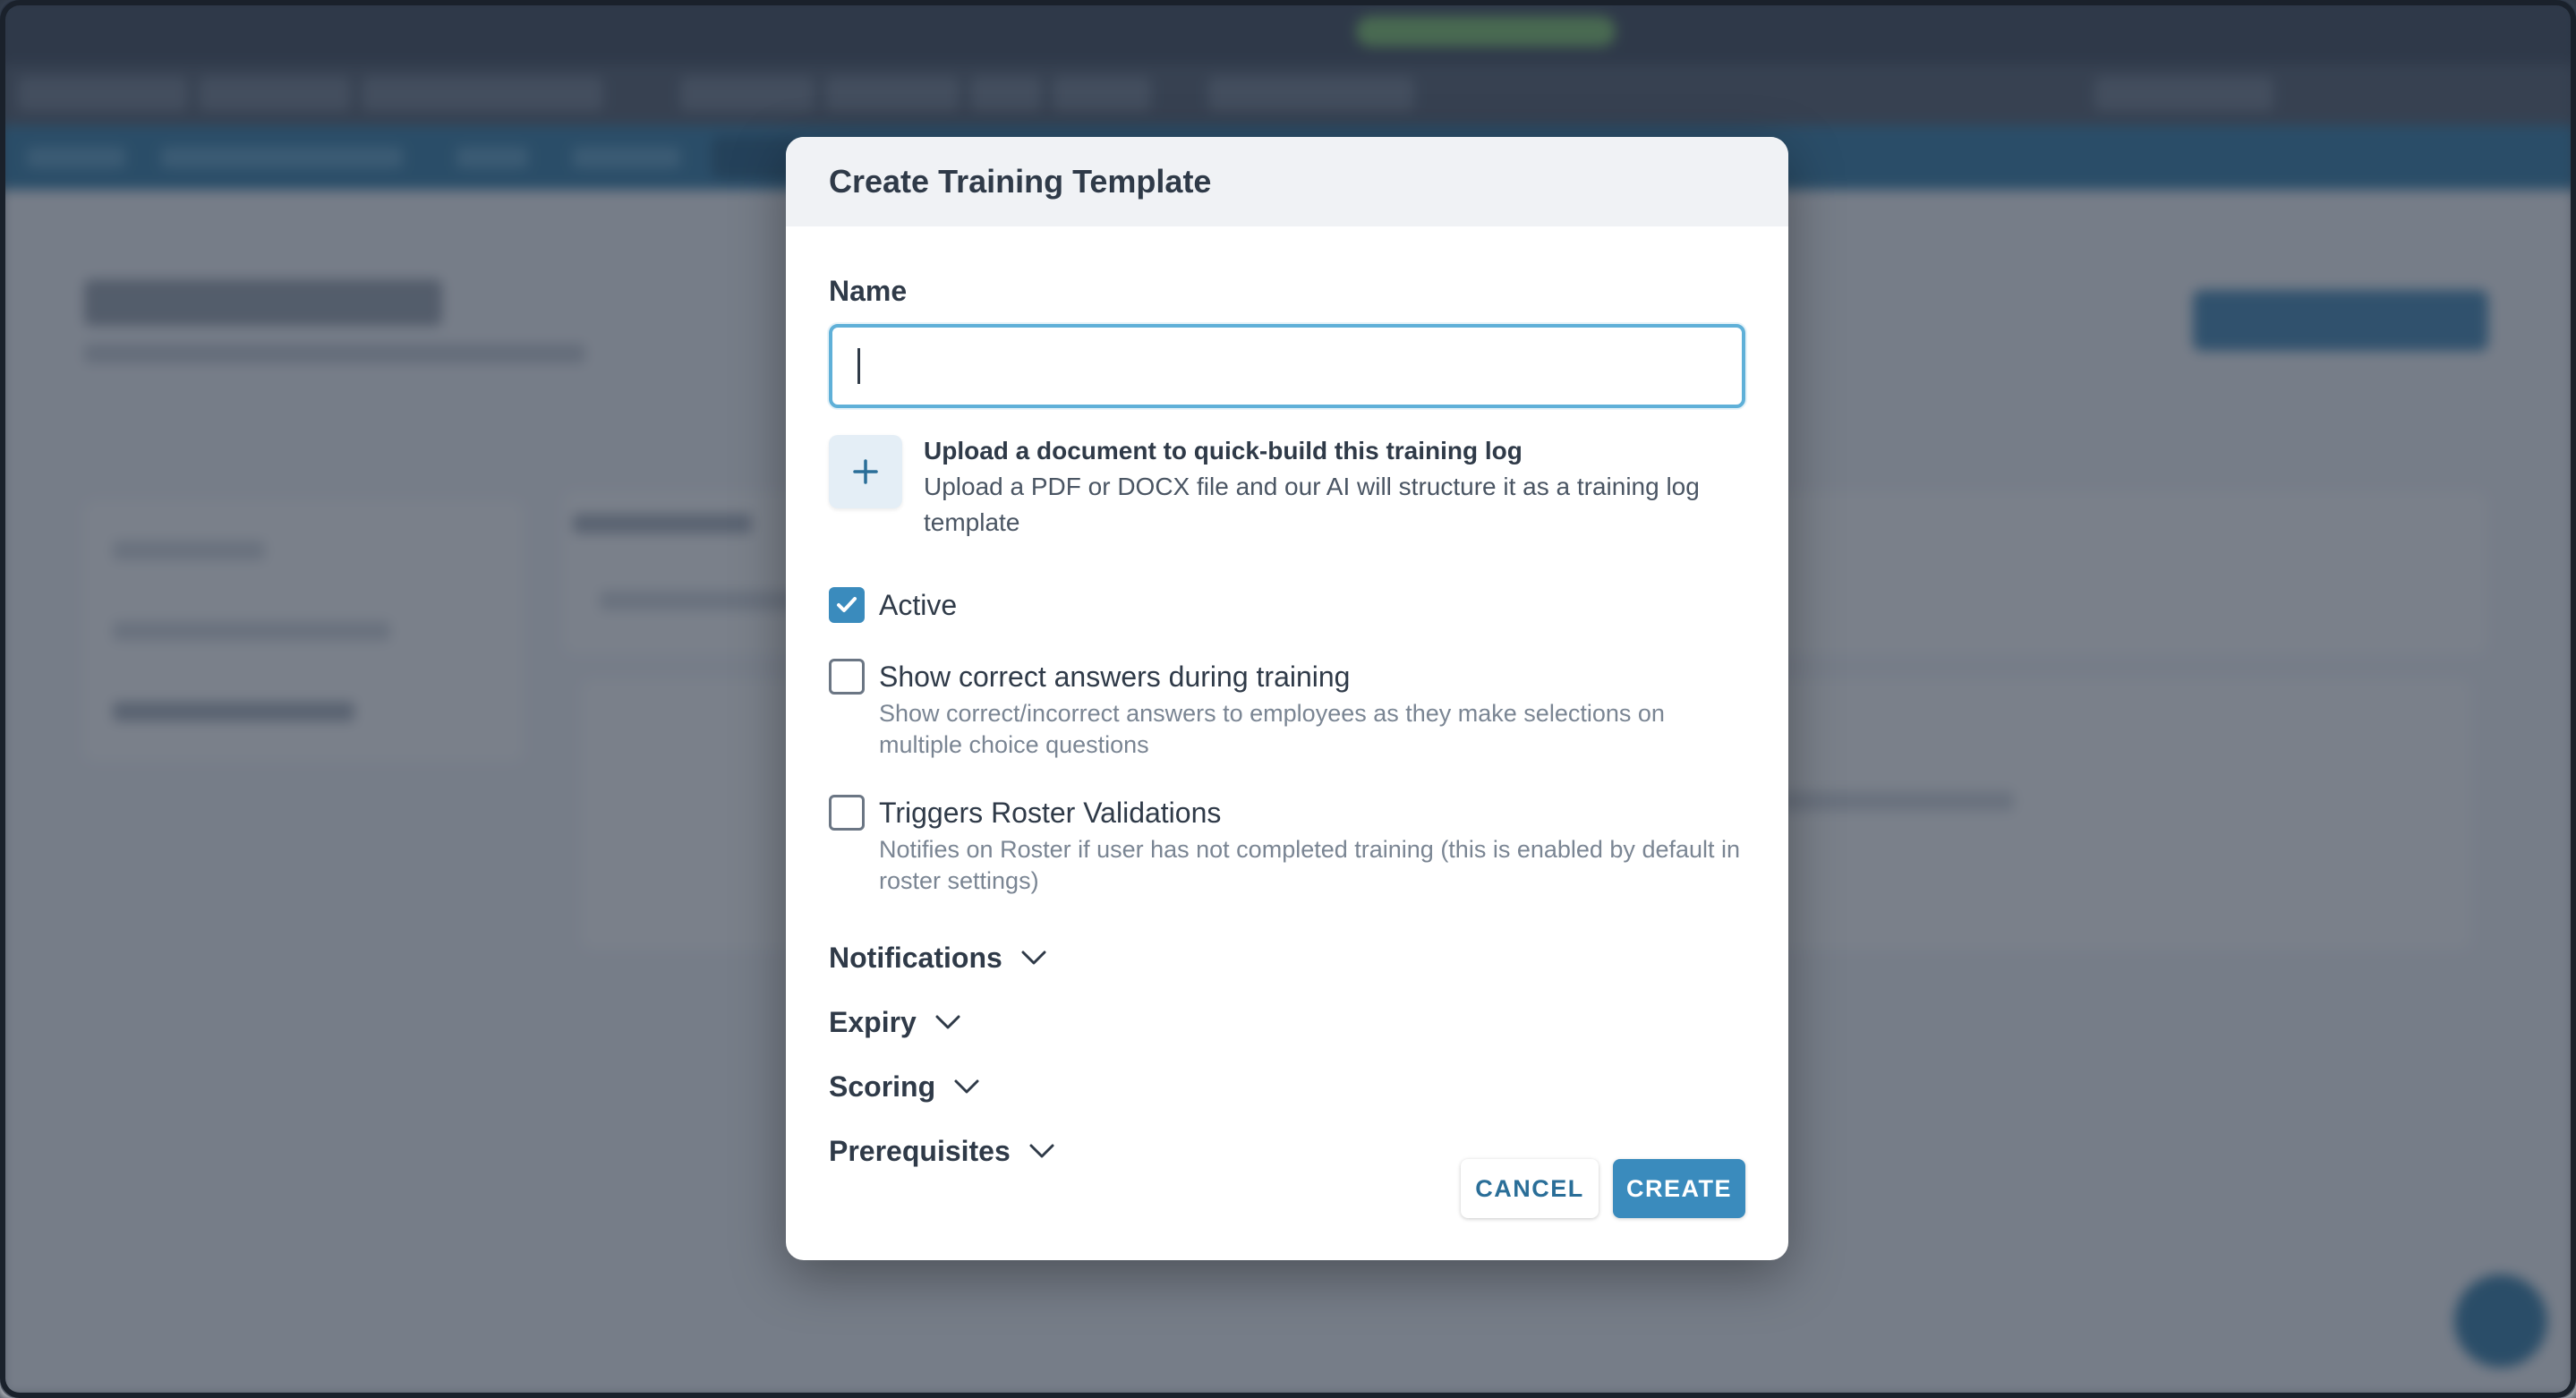 The image size is (2576, 1398). I want to click on expiry-section-label: Expiry, so click(873, 1021).